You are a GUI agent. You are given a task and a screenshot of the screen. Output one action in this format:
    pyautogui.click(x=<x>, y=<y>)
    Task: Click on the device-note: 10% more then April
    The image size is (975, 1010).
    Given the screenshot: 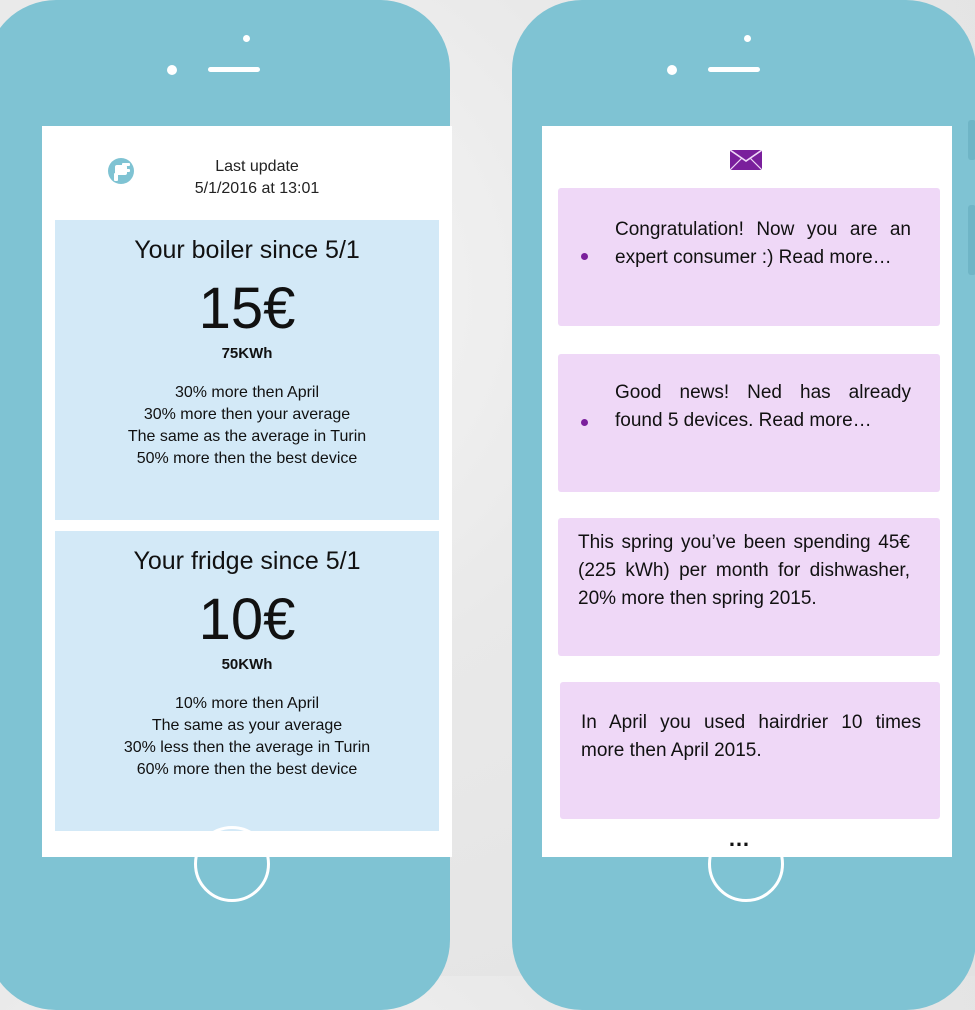 What is the action you would take?
    pyautogui.click(x=247, y=703)
    